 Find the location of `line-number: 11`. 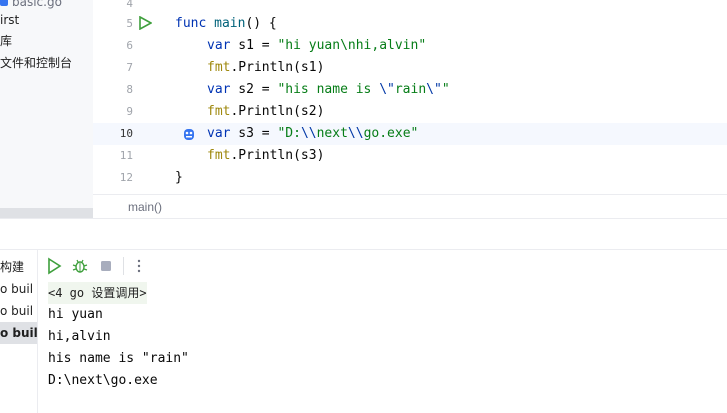

line-number: 11 is located at coordinates (126, 155).